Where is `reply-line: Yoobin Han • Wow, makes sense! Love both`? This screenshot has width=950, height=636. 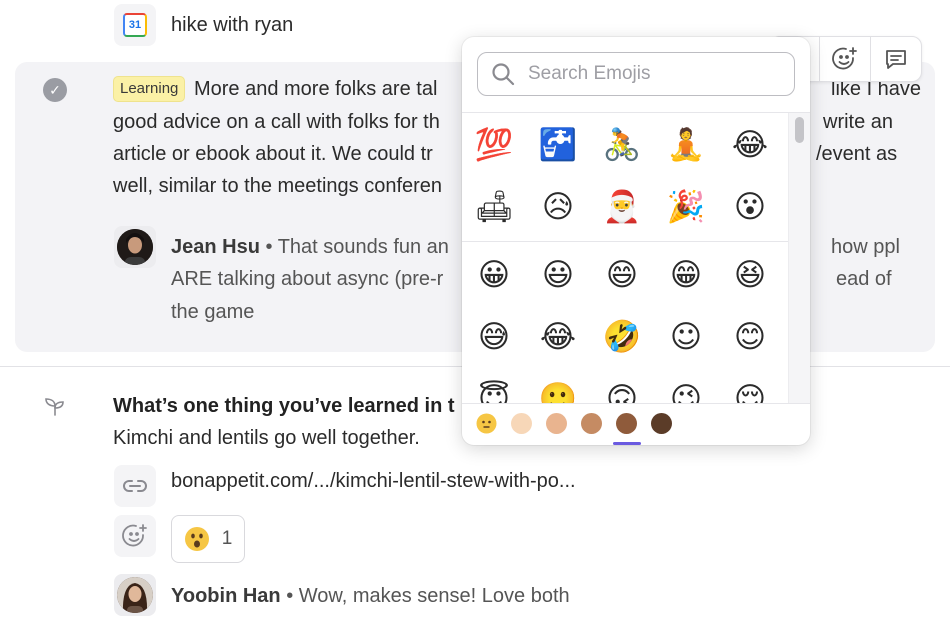
reply-line: Yoobin Han • Wow, makes sense! Love both is located at coordinates (370, 596).